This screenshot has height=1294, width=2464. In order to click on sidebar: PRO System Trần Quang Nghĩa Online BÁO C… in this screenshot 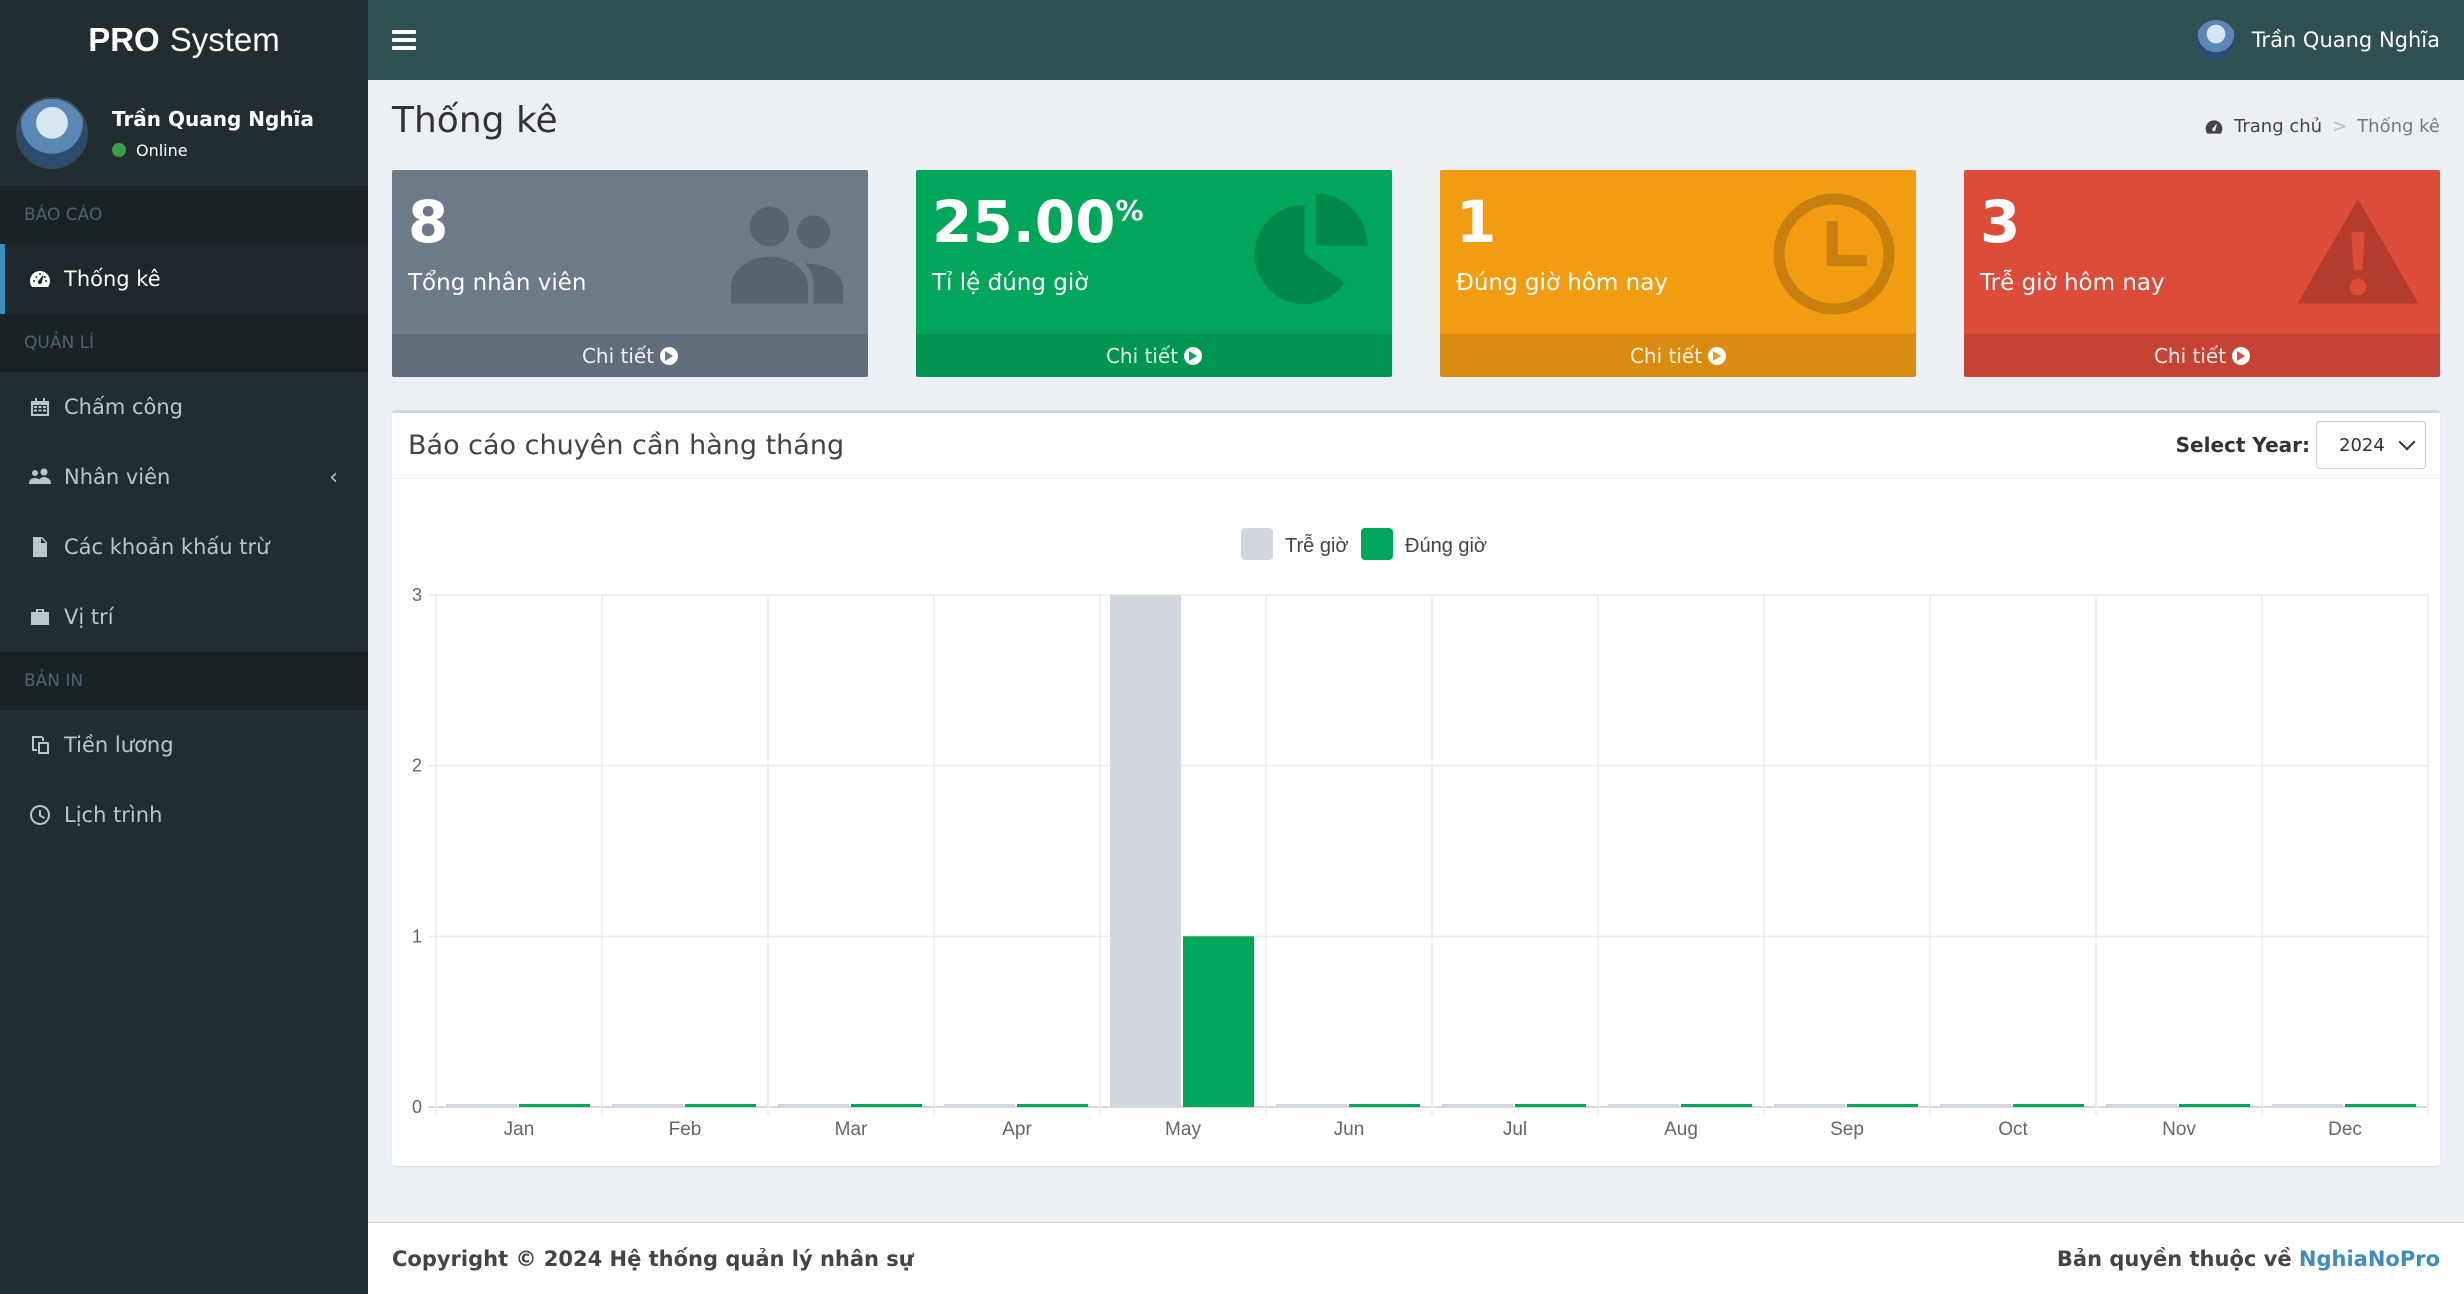, I will do `click(184, 647)`.